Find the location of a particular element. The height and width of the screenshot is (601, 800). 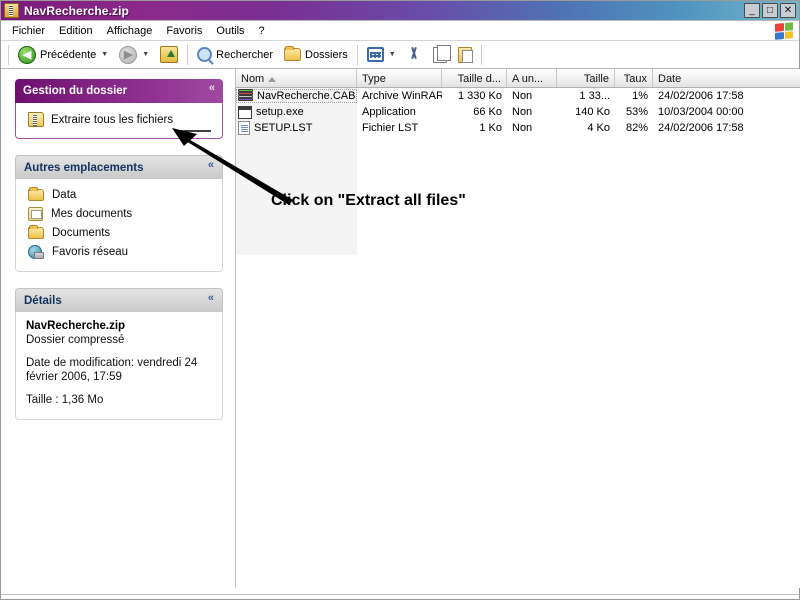

cut-button is located at coordinates (414, 55).